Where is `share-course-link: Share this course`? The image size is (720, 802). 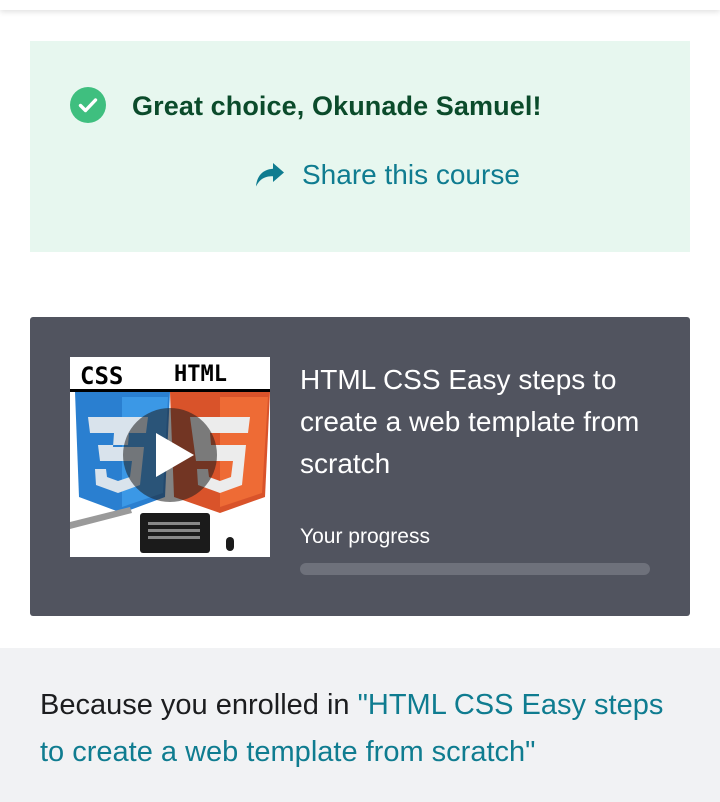
share-course-link: Share this course is located at coordinates (387, 175).